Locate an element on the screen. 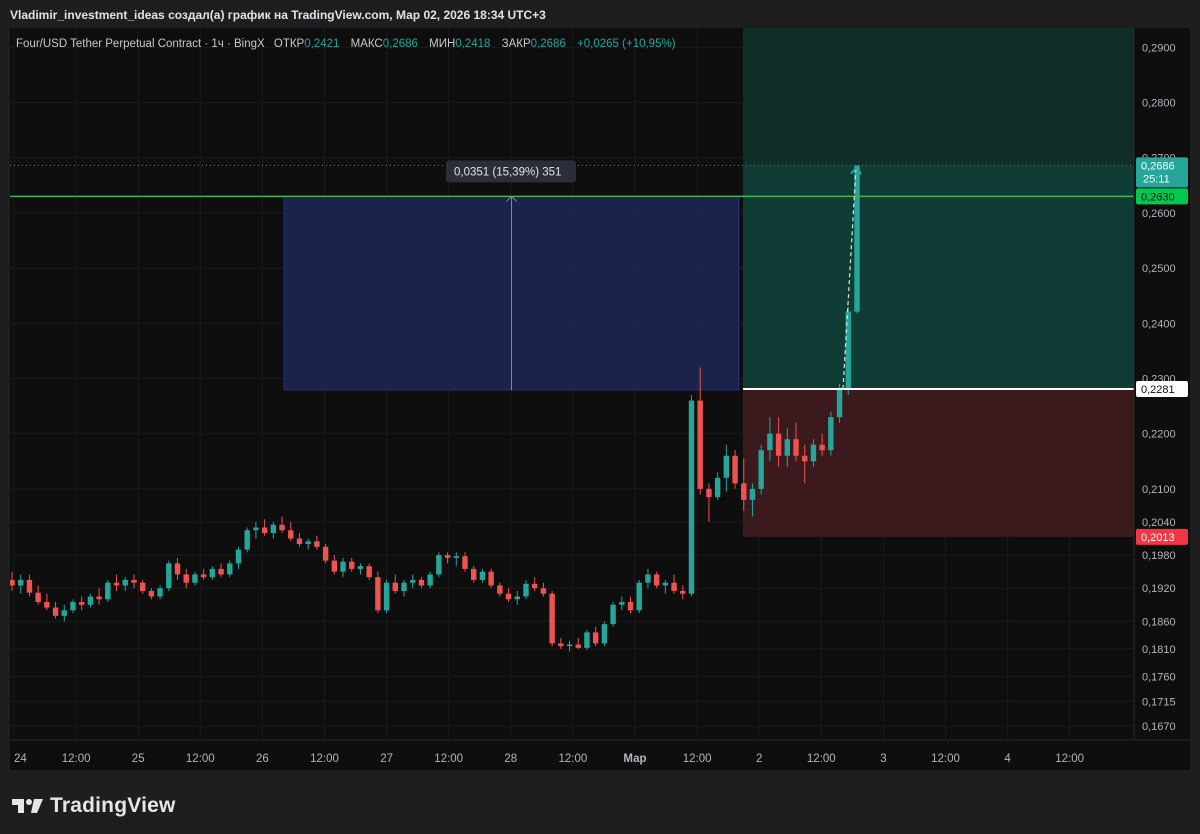 The image size is (1200, 834). last-price-tag: 0,2686 25:11 is located at coordinates (1162, 172).